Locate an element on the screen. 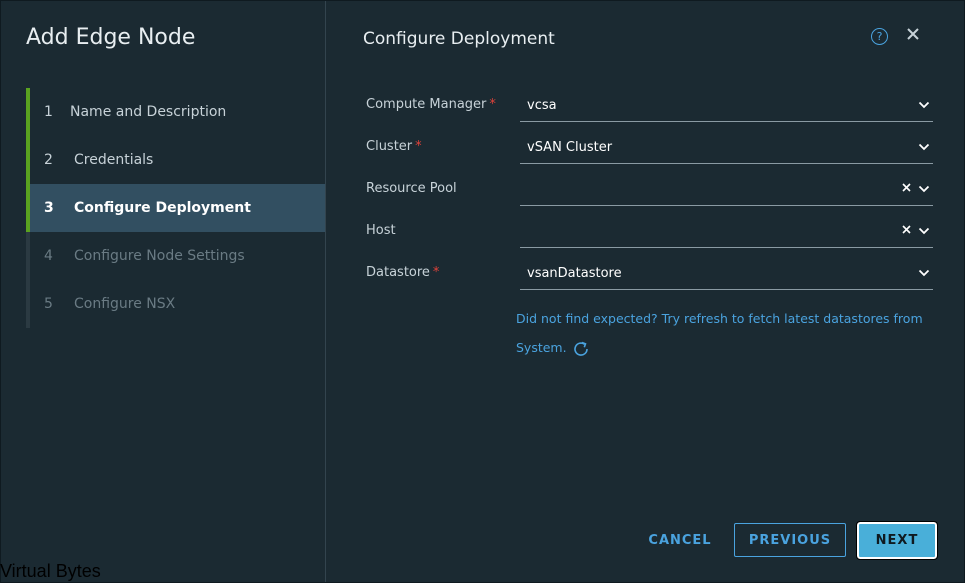 This screenshot has height=583, width=965. step-number: 4 is located at coordinates (48, 256).